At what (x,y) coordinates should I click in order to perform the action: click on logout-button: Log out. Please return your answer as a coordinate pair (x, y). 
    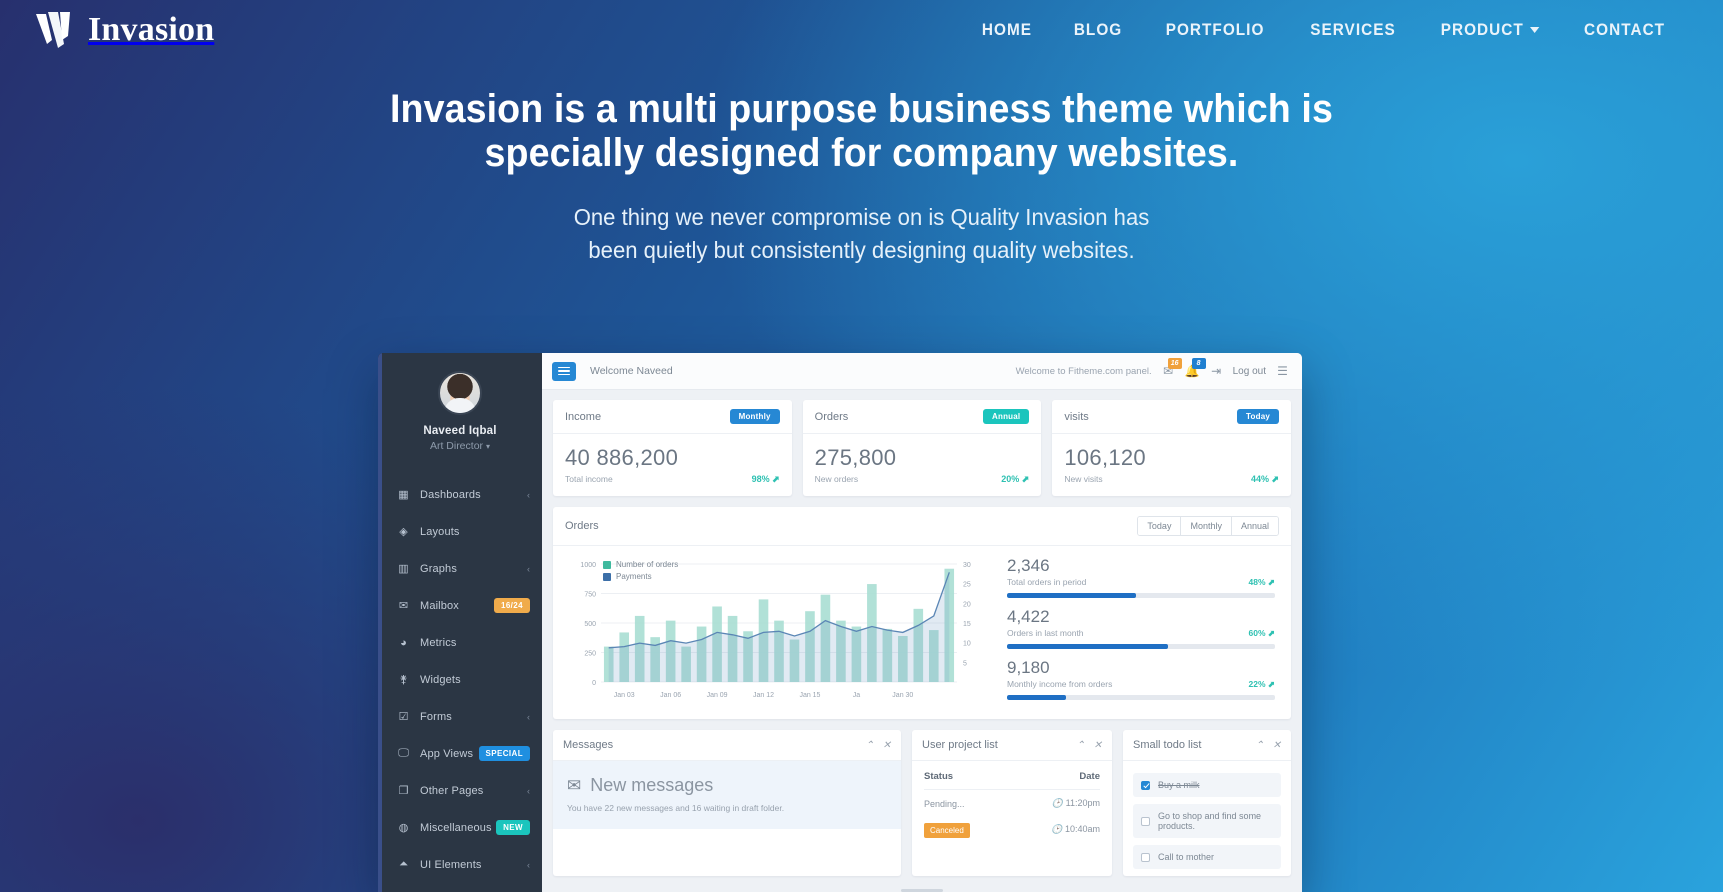
    Looking at the image, I should click on (1249, 371).